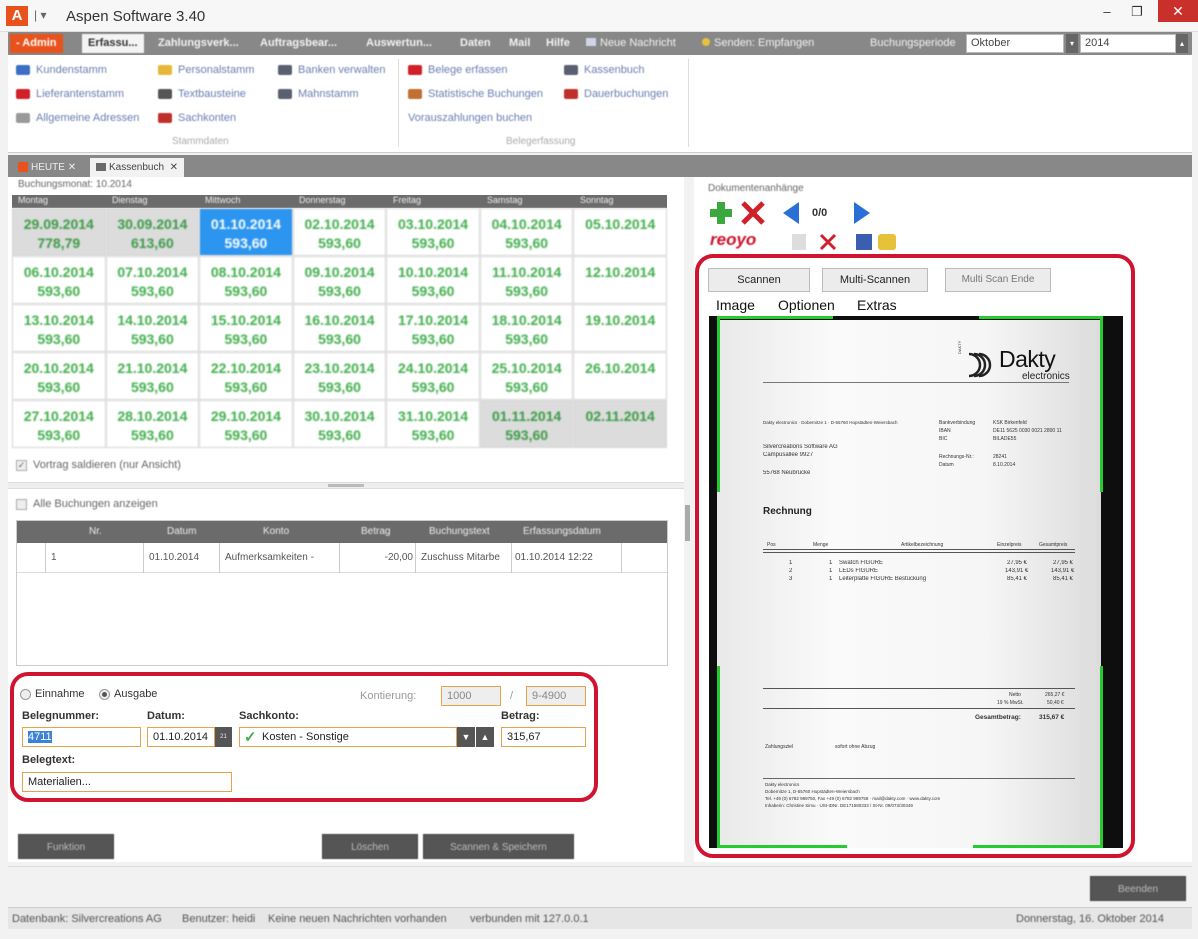 Image resolution: width=1198 pixels, height=939 pixels. What do you see at coordinates (77, 118) in the screenshot?
I see `ribbon-adressen: Allgemeine Adressen` at bounding box center [77, 118].